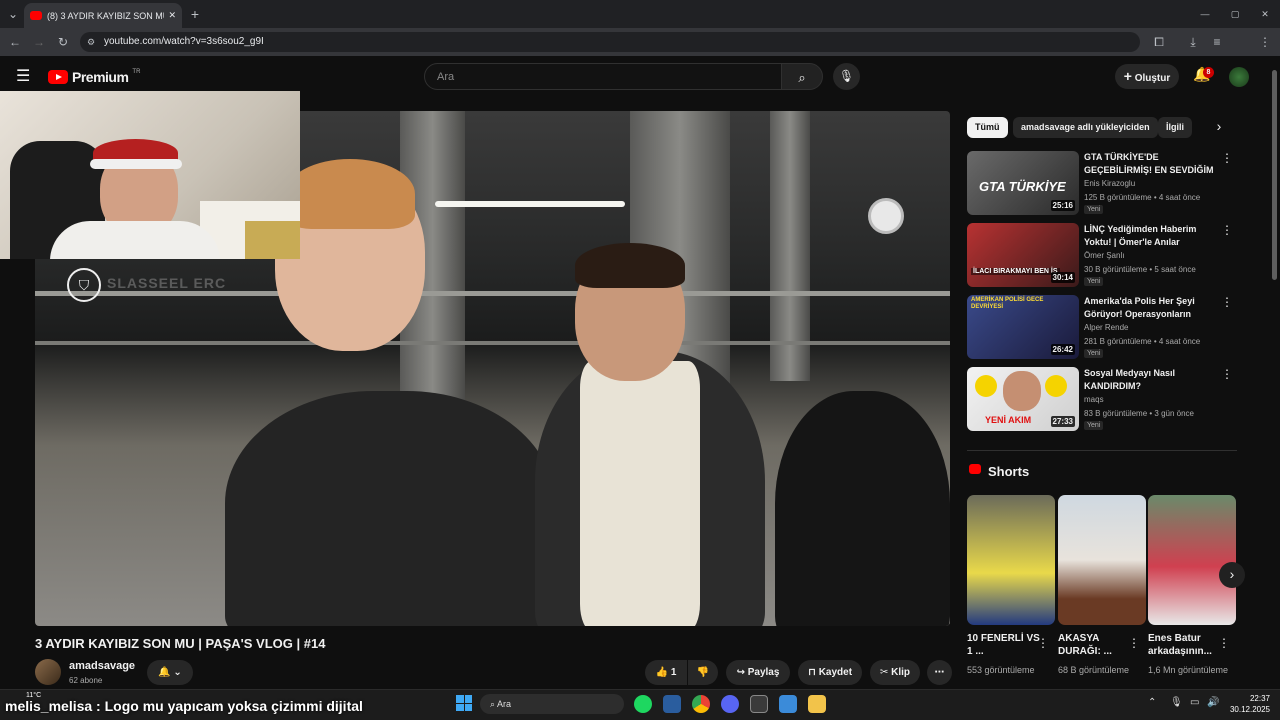 This screenshot has height=720, width=1280. What do you see at coordinates (1062, 277) in the screenshot?
I see `video-duration: 30:14` at bounding box center [1062, 277].